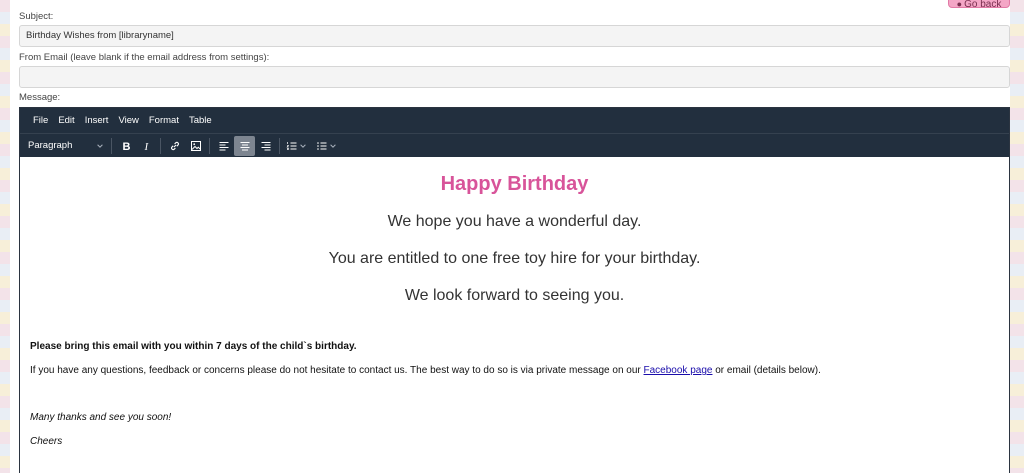 The height and width of the screenshot is (473, 1024). I want to click on background-pattern-right, so click(1017, 236).